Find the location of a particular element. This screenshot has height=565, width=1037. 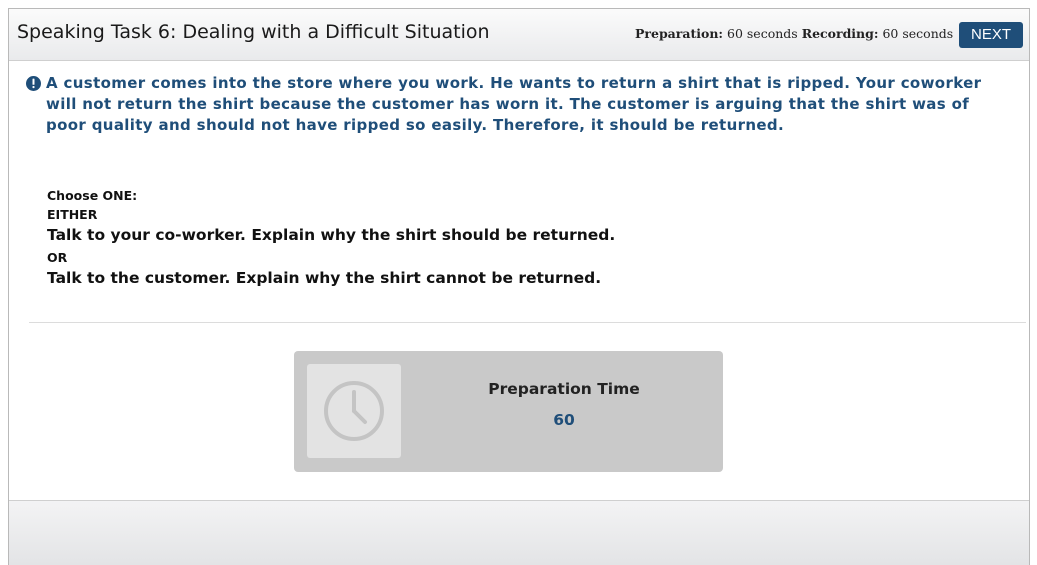

recording-value: 60 seconds is located at coordinates (918, 33).